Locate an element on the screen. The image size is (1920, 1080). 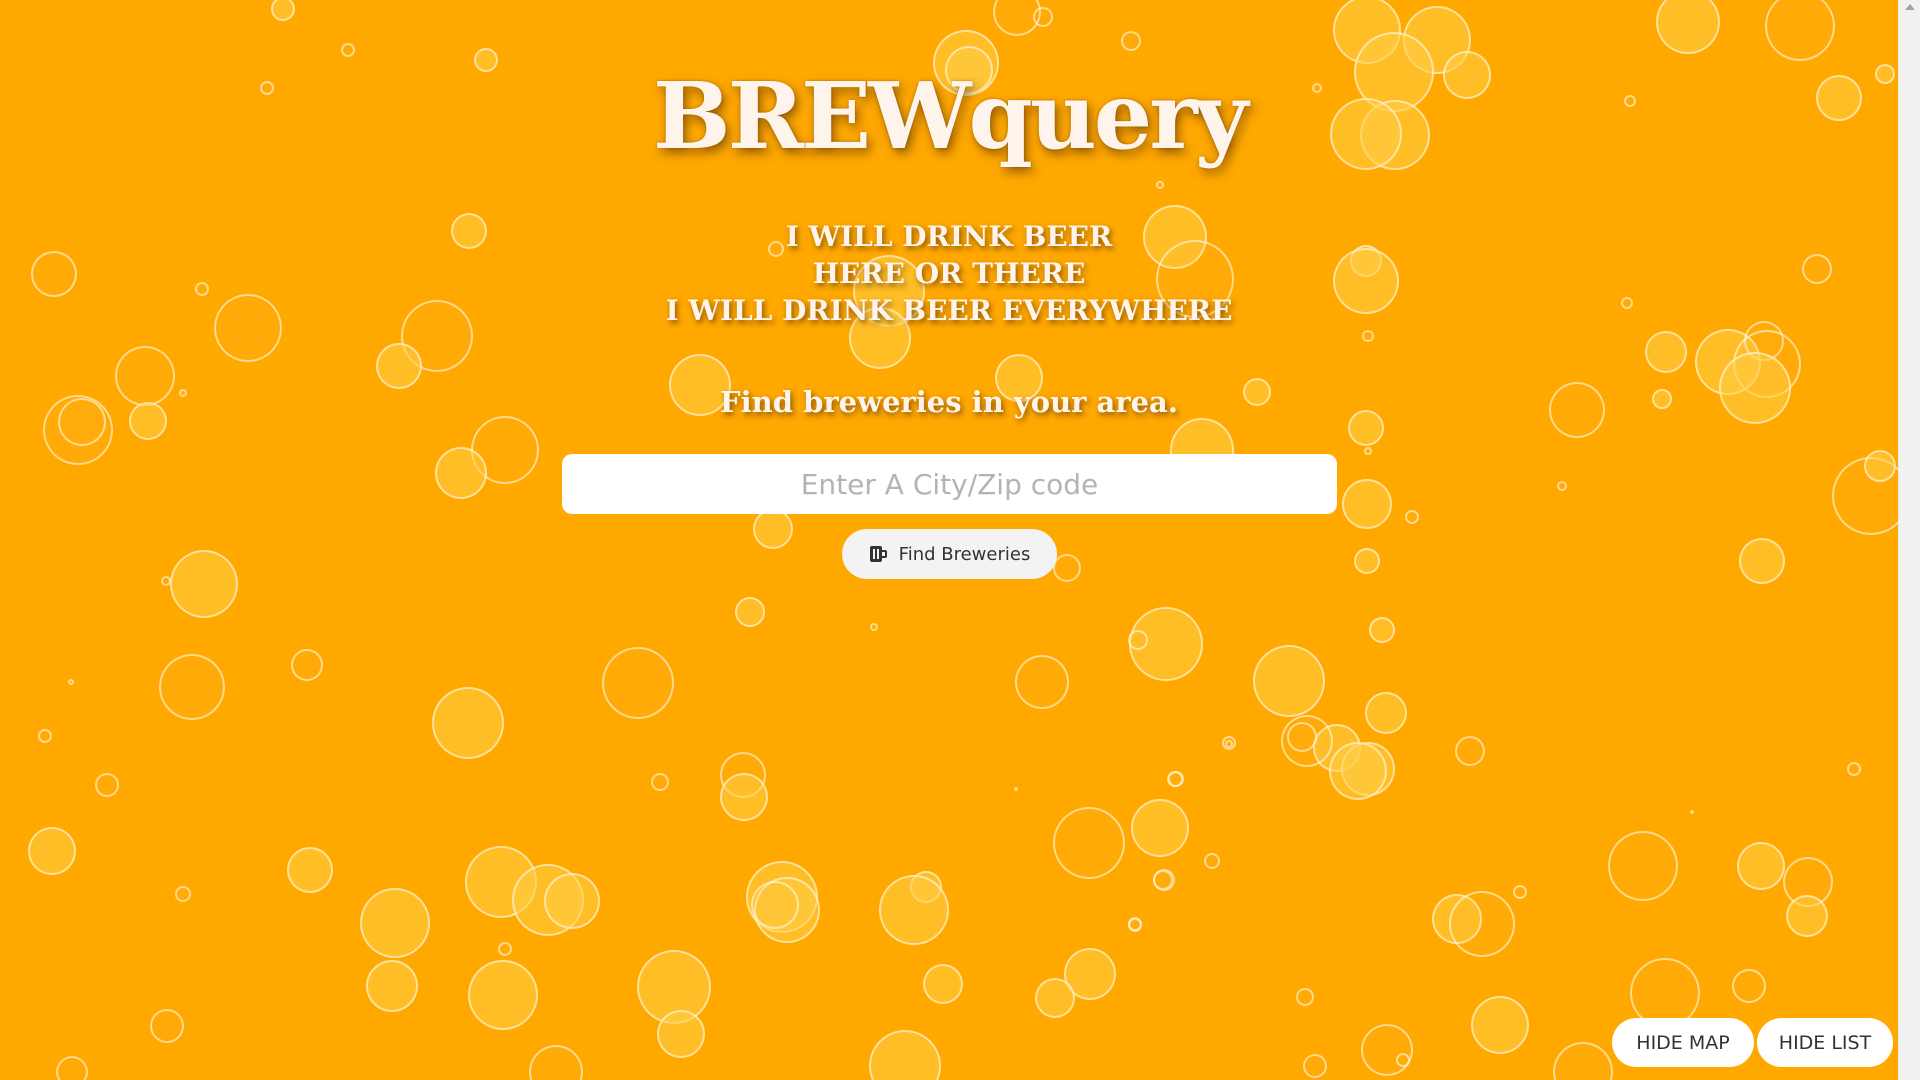
find-breweries-label: Find Breweries is located at coordinates (964, 554).